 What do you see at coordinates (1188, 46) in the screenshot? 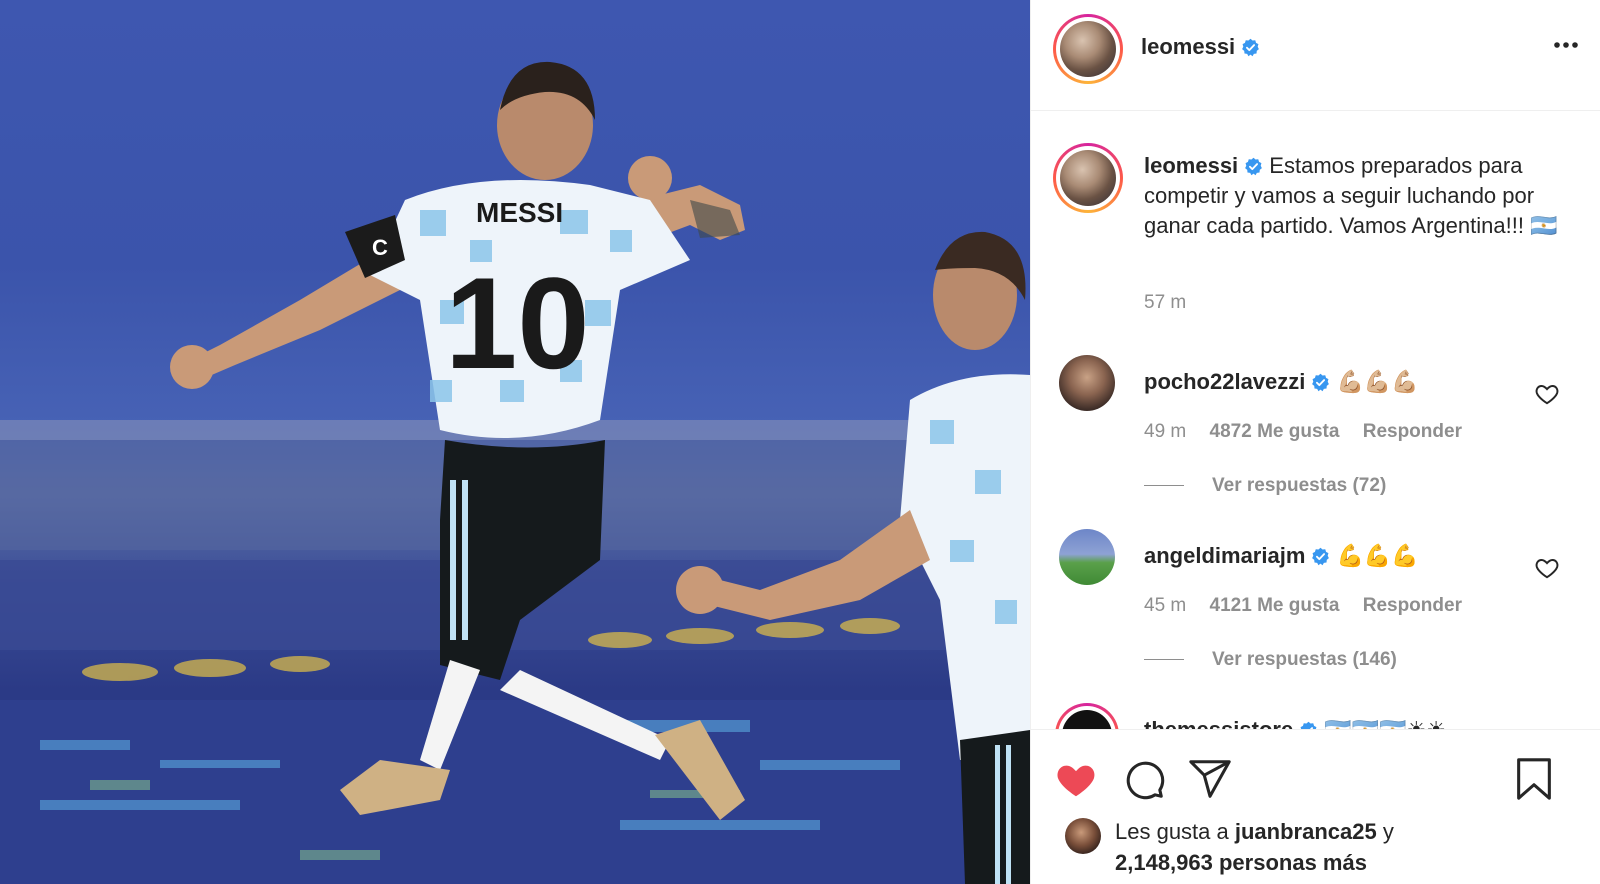
I see `header-username-text: leomessi` at bounding box center [1188, 46].